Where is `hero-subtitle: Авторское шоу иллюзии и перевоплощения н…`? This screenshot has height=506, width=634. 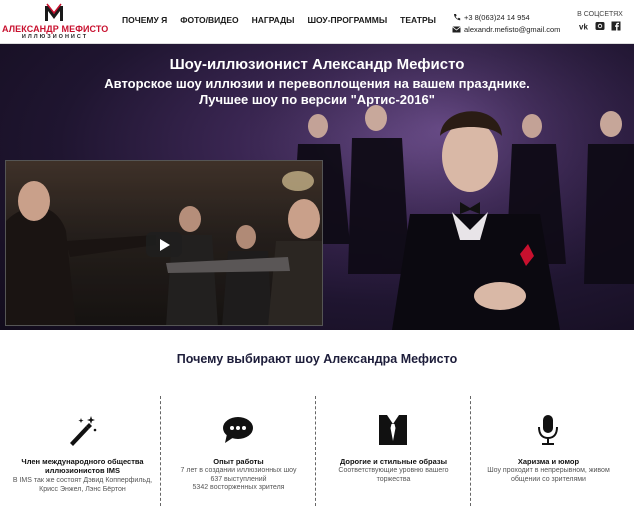
hero-subtitle: Авторское шоу иллюзии и перевоплощения н… is located at coordinates (317, 83).